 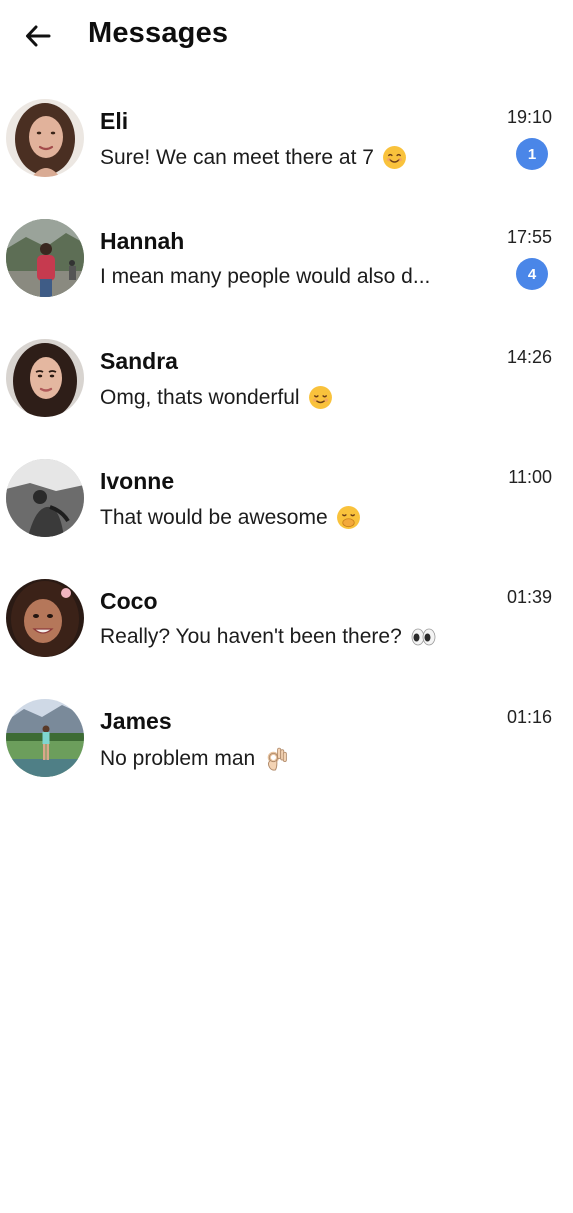 What do you see at coordinates (129, 601) in the screenshot?
I see `contact-name: Coco` at bounding box center [129, 601].